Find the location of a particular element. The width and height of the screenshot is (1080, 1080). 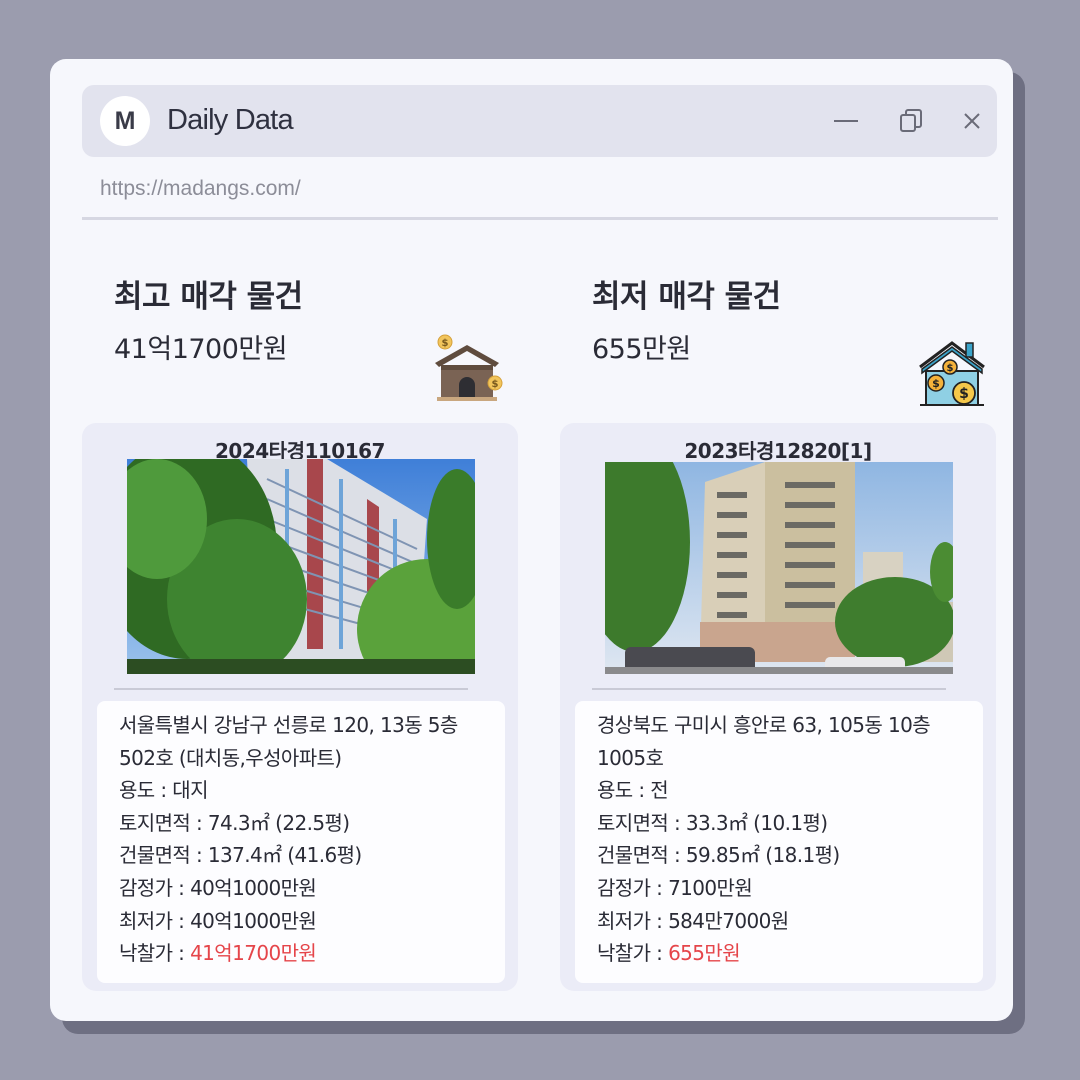

winning-bid-row: 낙찰가 : 41억1700만원 is located at coordinates (306, 953).